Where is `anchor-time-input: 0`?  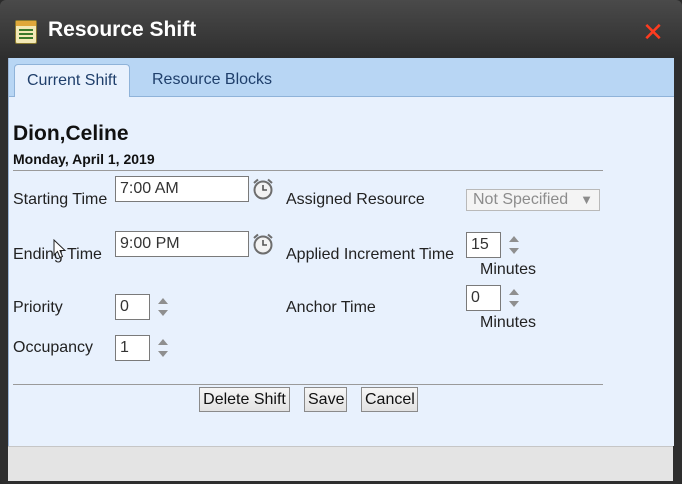 anchor-time-input: 0 is located at coordinates (483, 298).